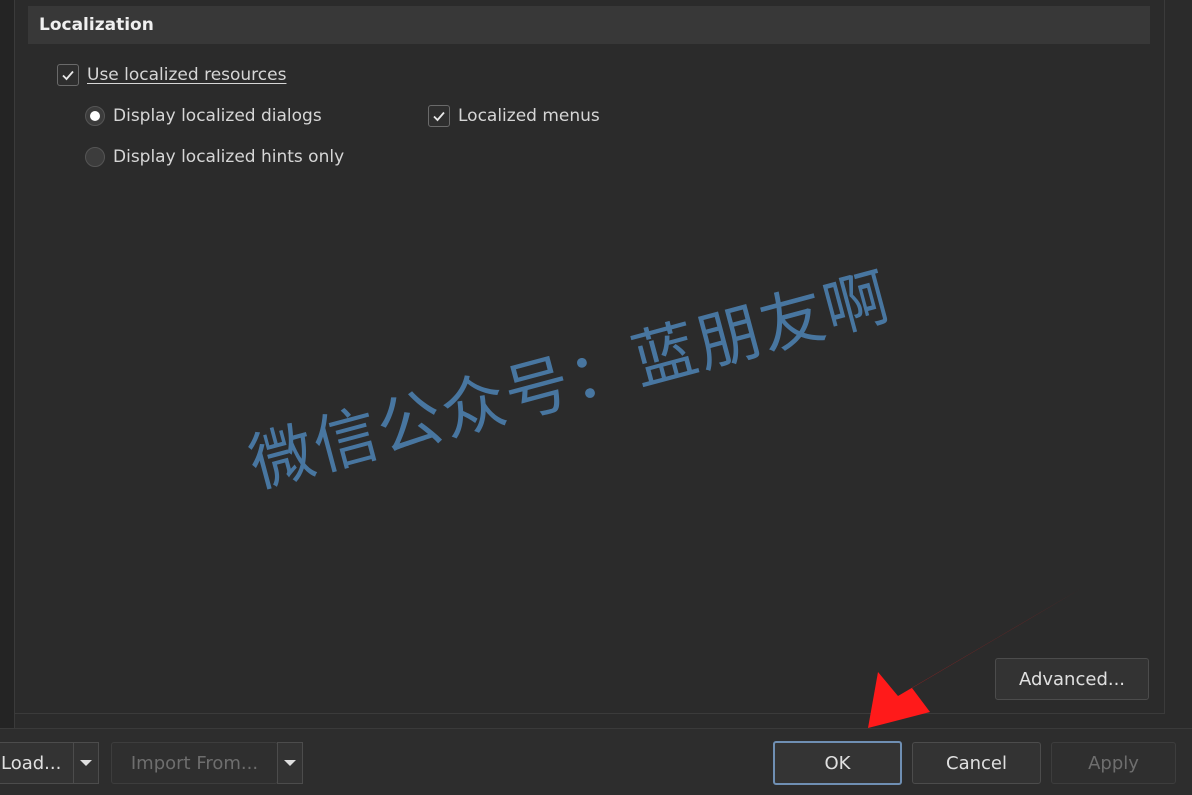 This screenshot has height=795, width=1192. I want to click on localized-menus-label: Localized menus, so click(529, 116).